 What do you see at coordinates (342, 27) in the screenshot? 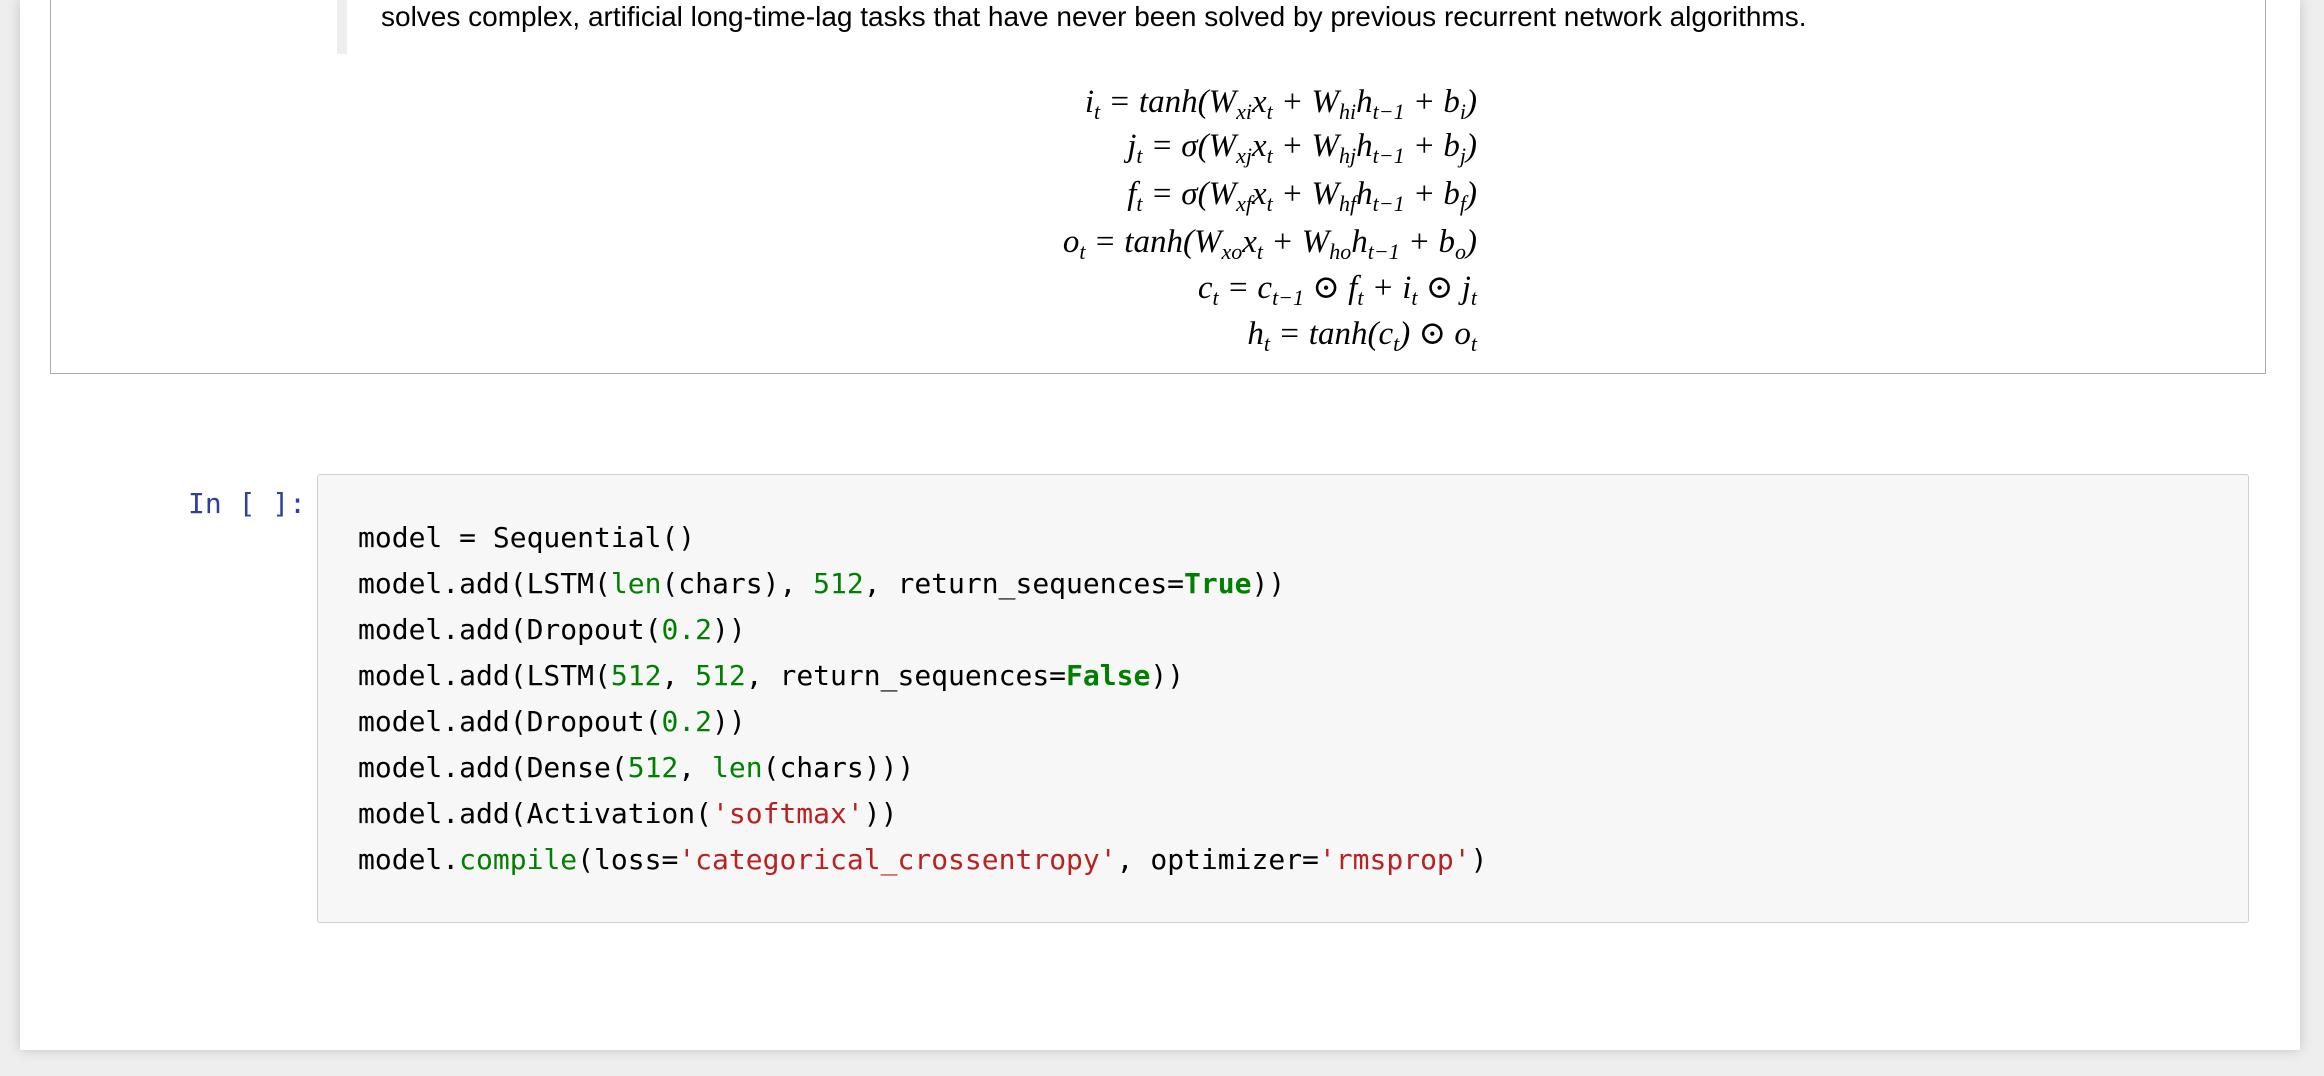
I see `blockquote-bar` at bounding box center [342, 27].